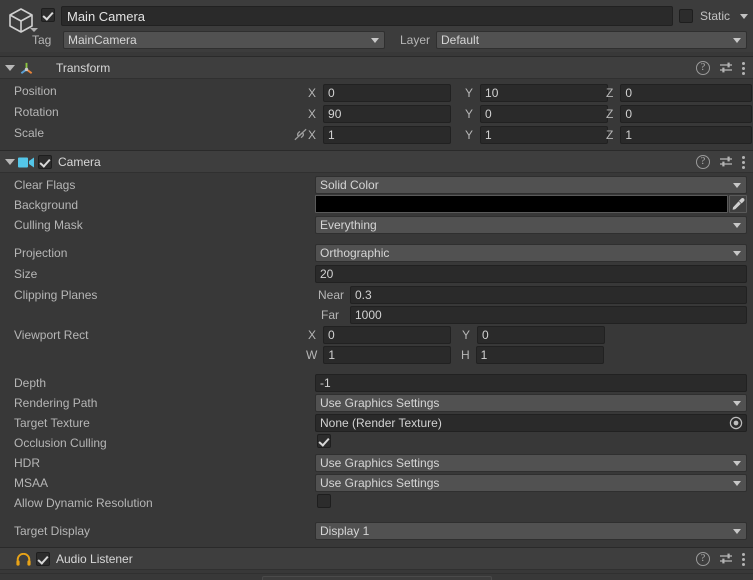 Image resolution: width=753 pixels, height=580 pixels. What do you see at coordinates (376, 161) in the screenshot?
I see `camera-component-header: Camera ?` at bounding box center [376, 161].